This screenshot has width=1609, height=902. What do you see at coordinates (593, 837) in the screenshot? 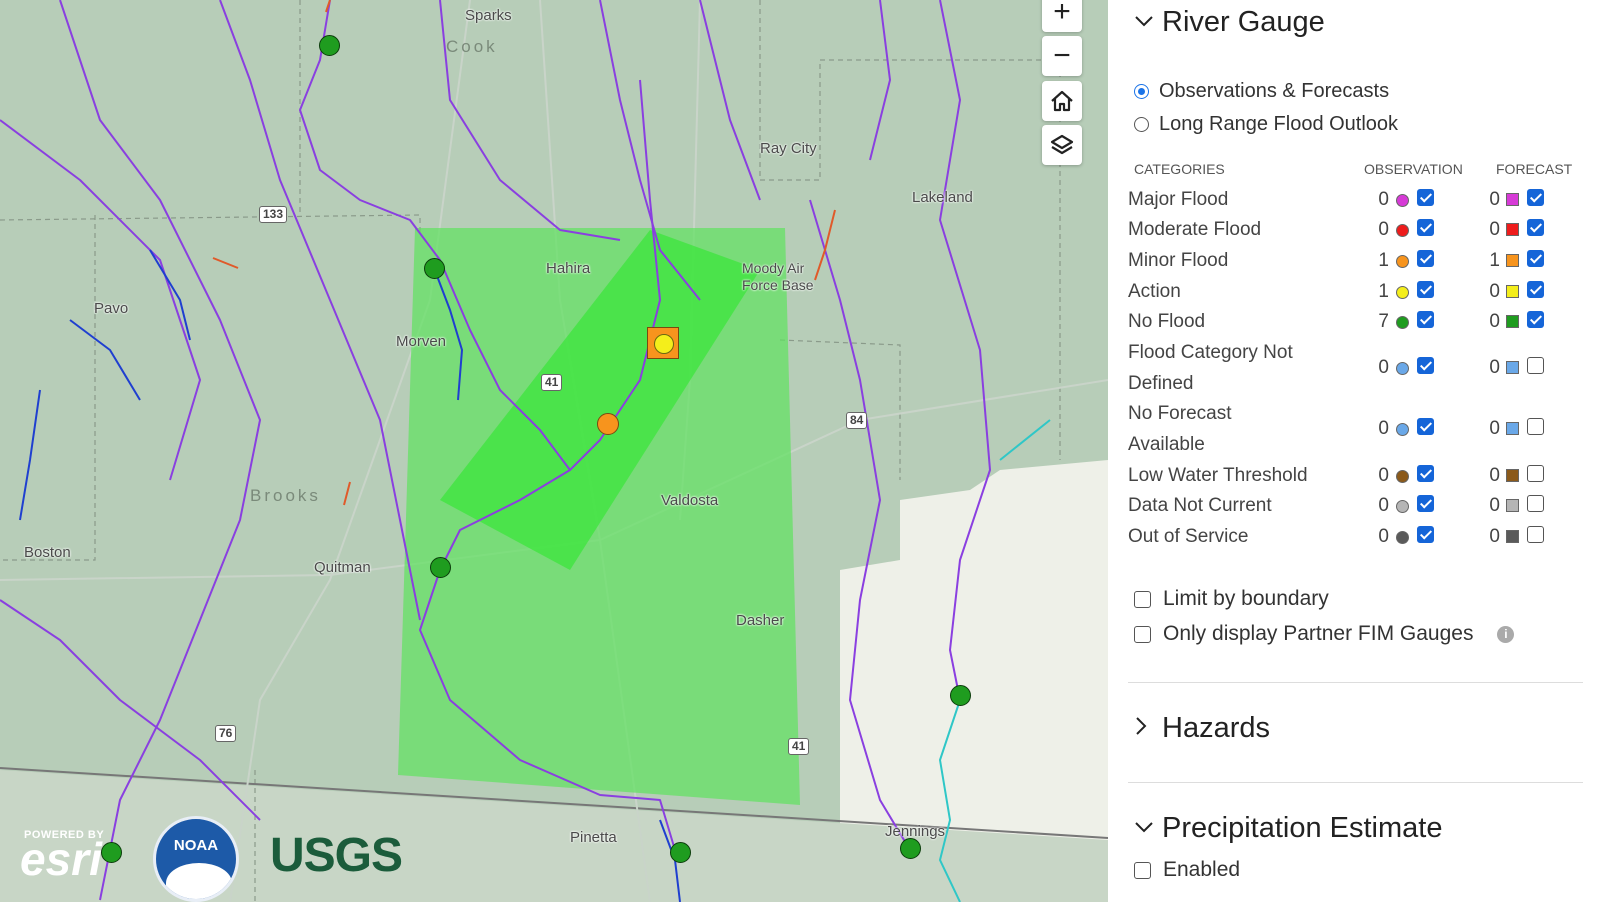
I see `place-label-pinetta: Pinetta` at bounding box center [593, 837].